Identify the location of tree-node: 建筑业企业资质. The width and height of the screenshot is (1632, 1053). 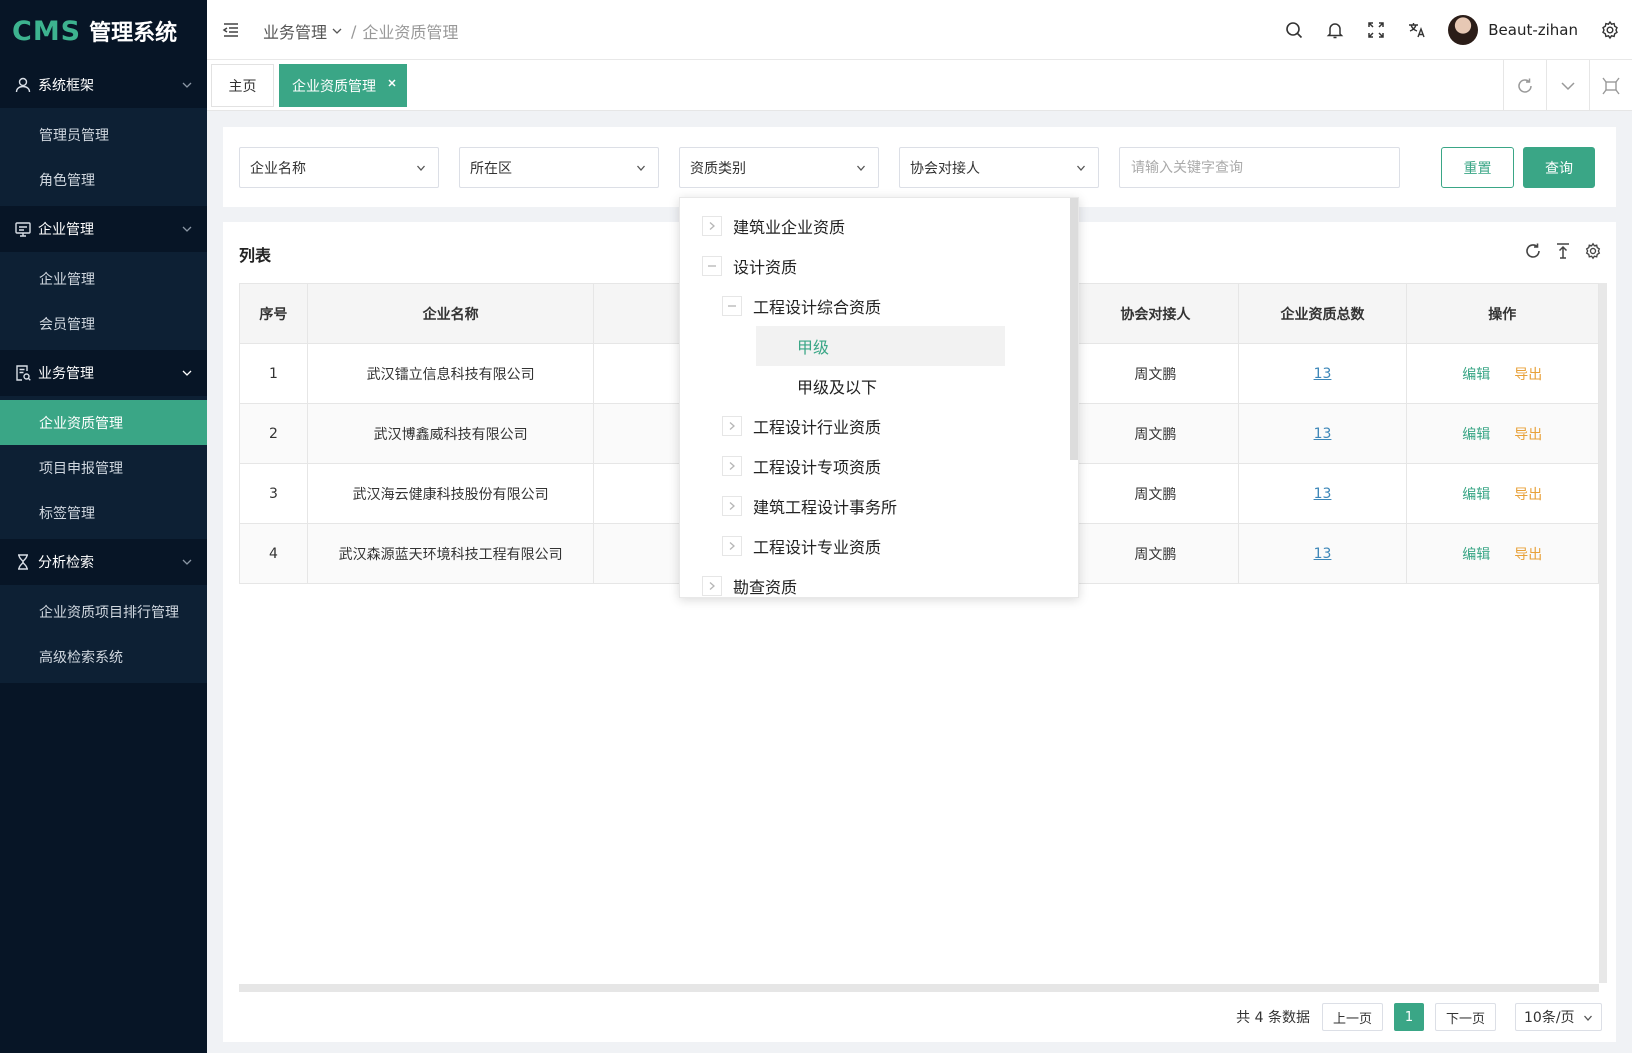
(773, 226).